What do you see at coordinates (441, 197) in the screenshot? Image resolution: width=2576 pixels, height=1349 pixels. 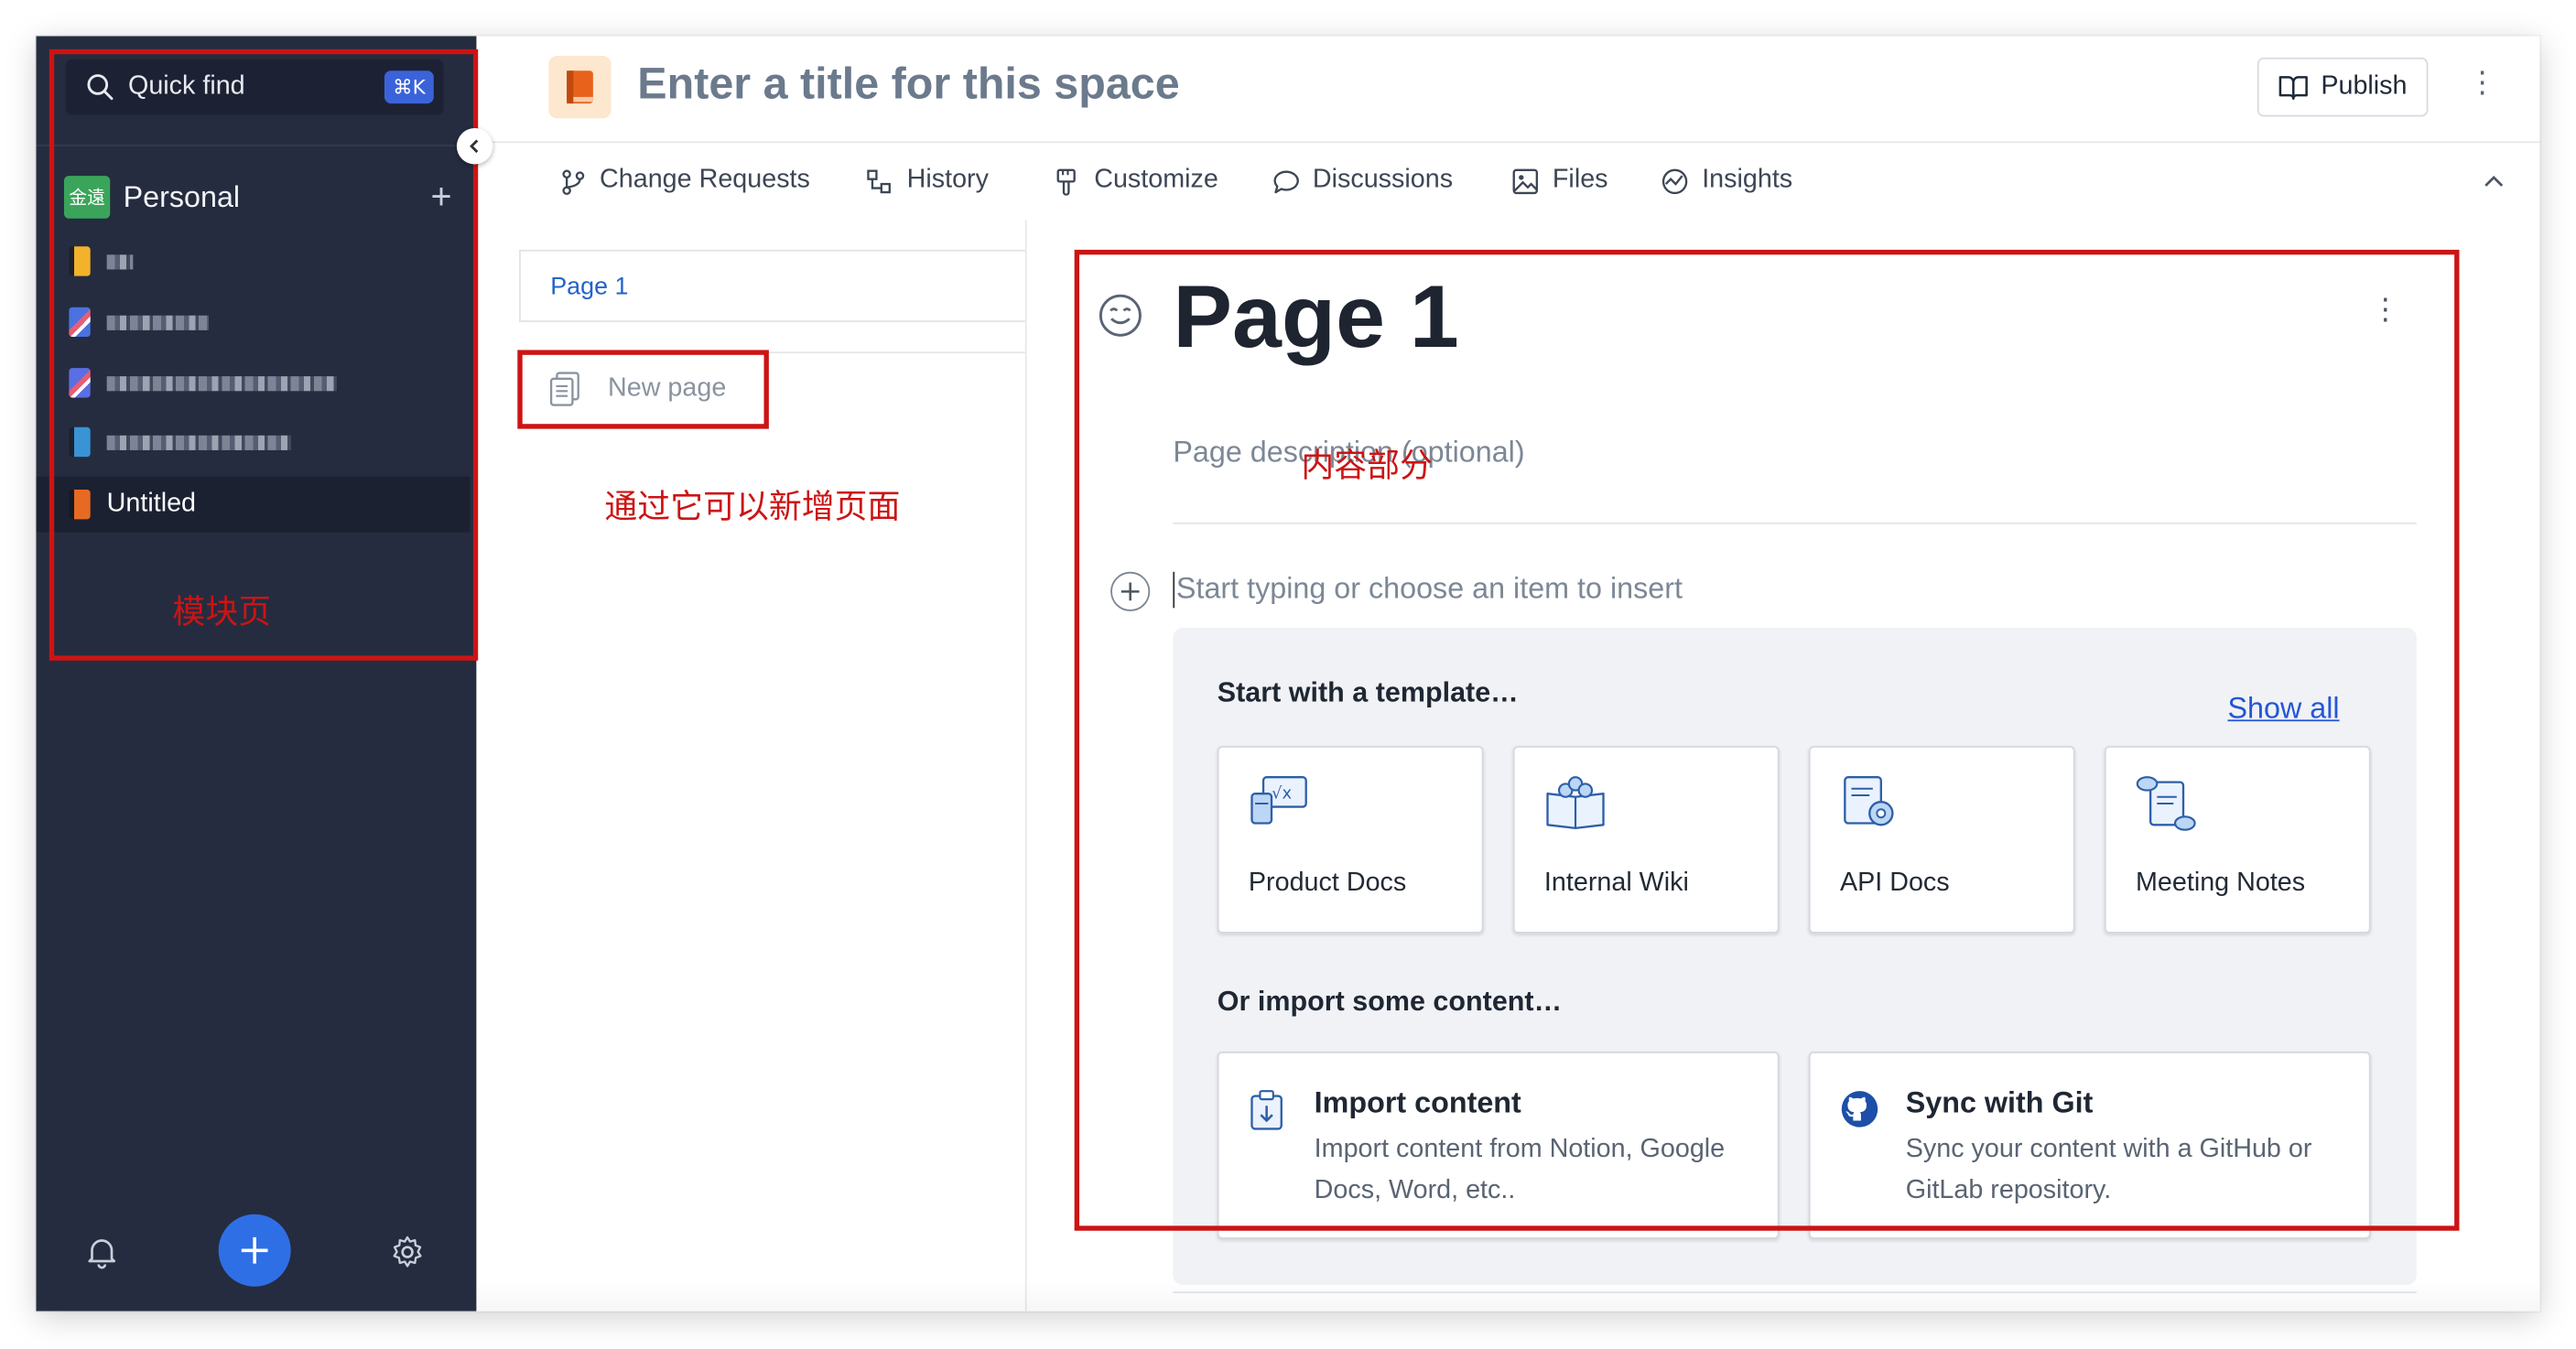 I see `add-space-item-button: +` at bounding box center [441, 197].